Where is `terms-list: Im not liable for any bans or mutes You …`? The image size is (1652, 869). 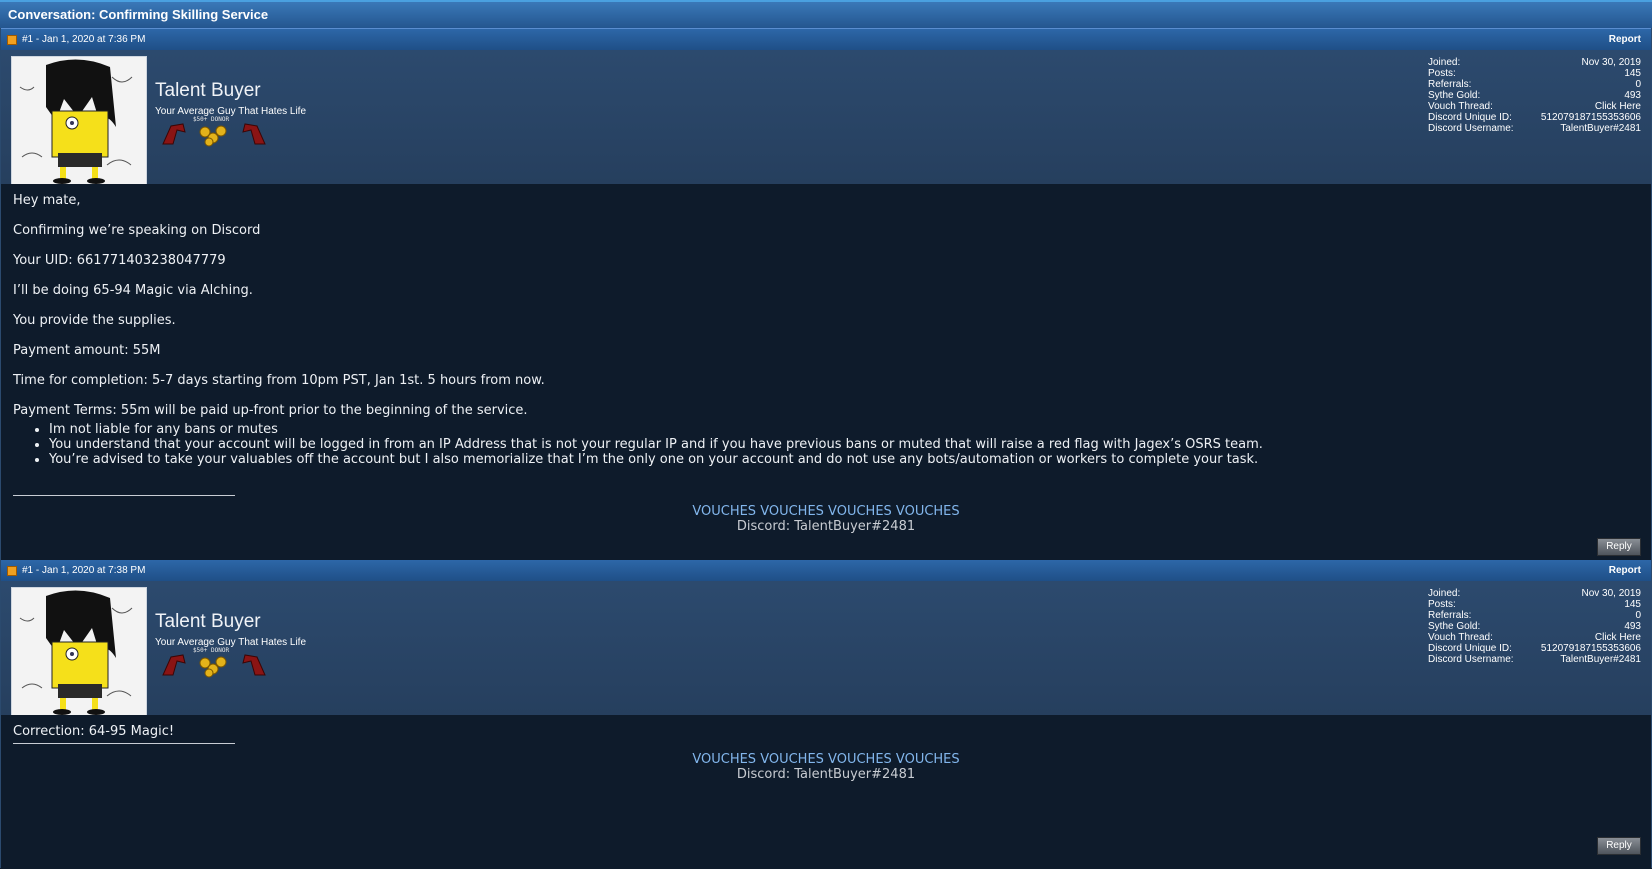 terms-list: Im not liable for any bans or mutes You … is located at coordinates (826, 444).